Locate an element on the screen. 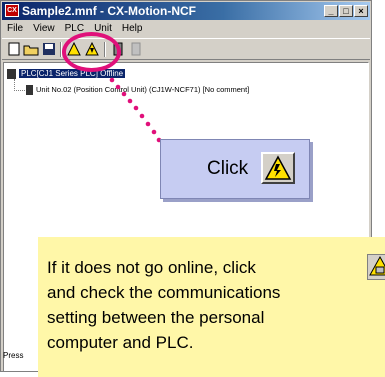 This screenshot has height=377, width=385. note-line-1: If it does not go online, click is located at coordinates (151, 267).